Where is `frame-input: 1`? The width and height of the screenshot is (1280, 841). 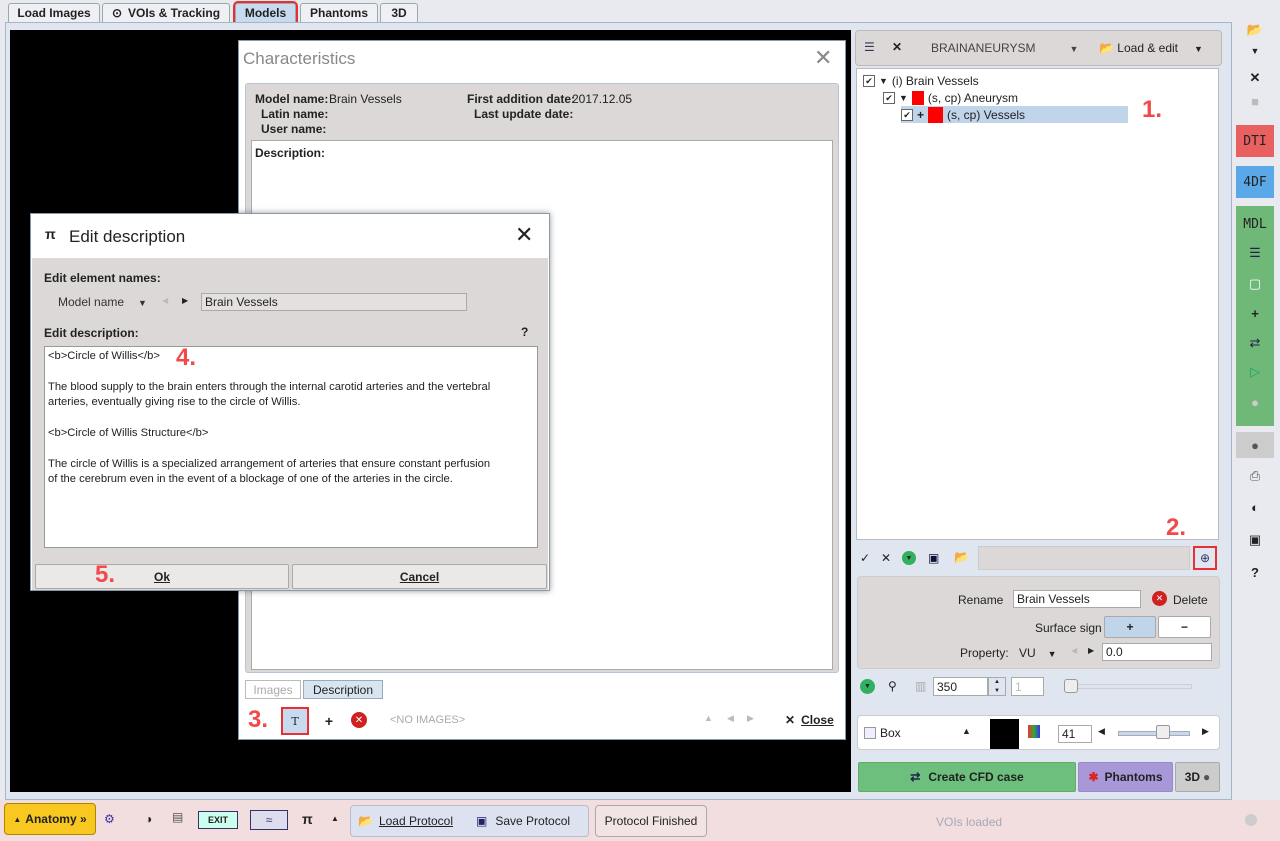
frame-input: 1 is located at coordinates (1027, 686).